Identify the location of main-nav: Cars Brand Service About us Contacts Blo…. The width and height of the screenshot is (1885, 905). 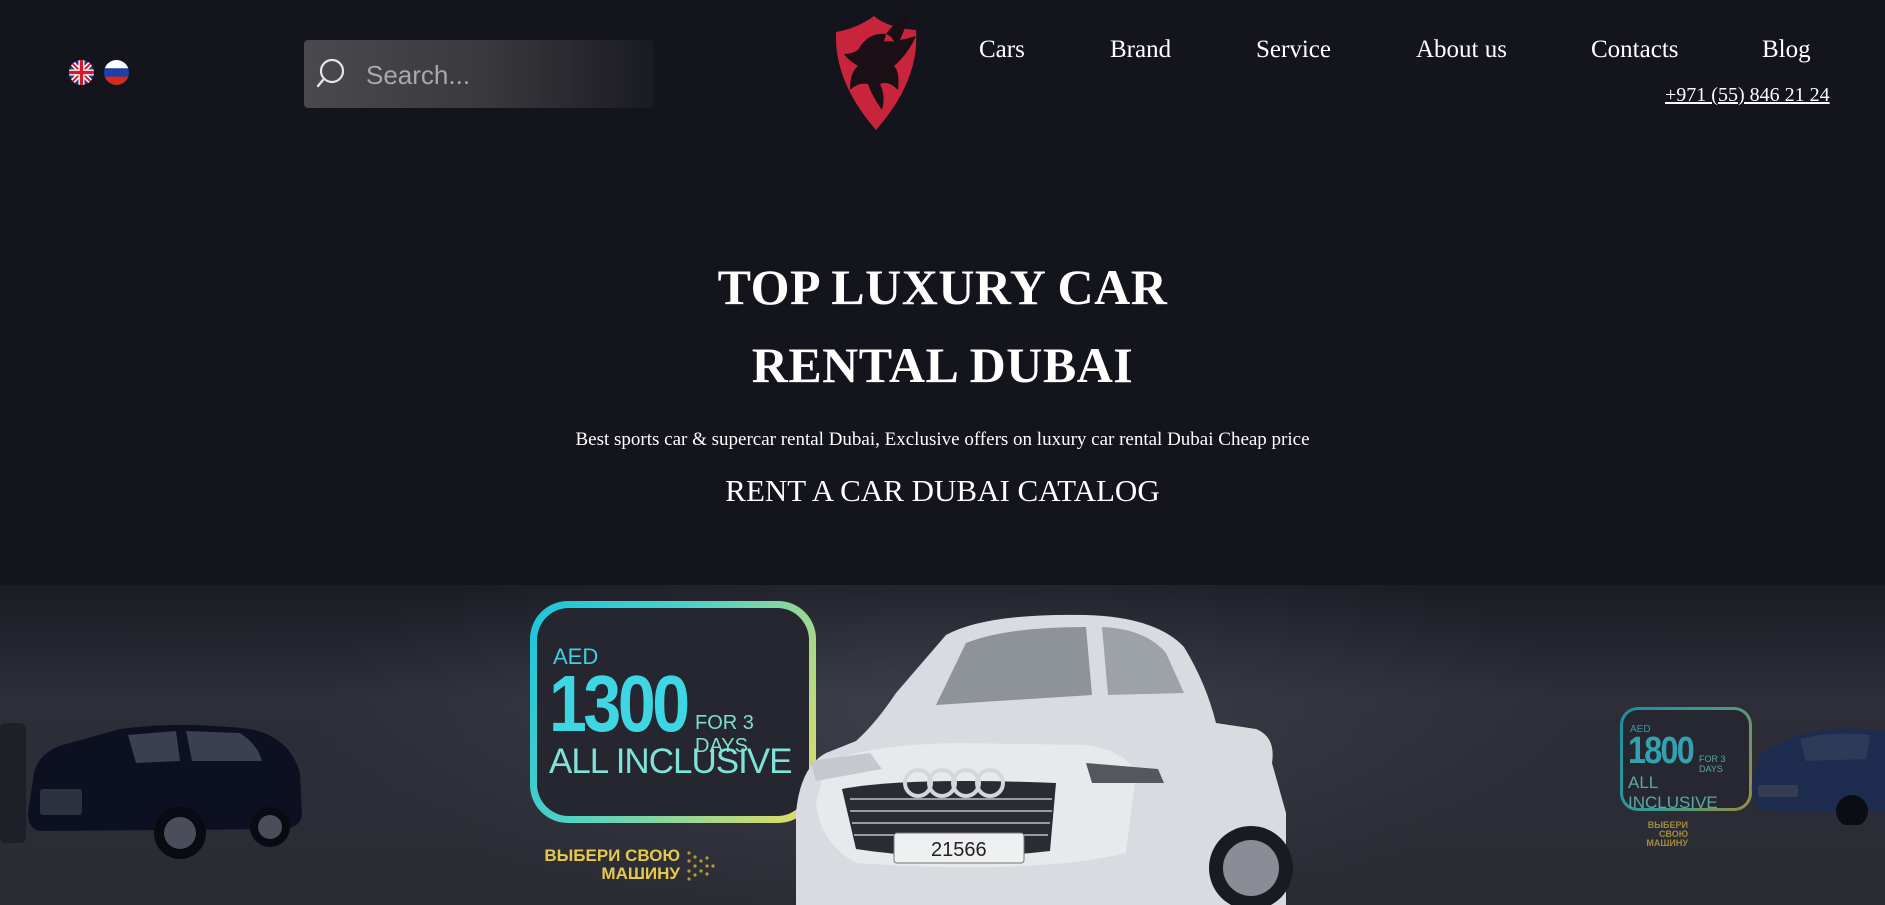
(942, 56).